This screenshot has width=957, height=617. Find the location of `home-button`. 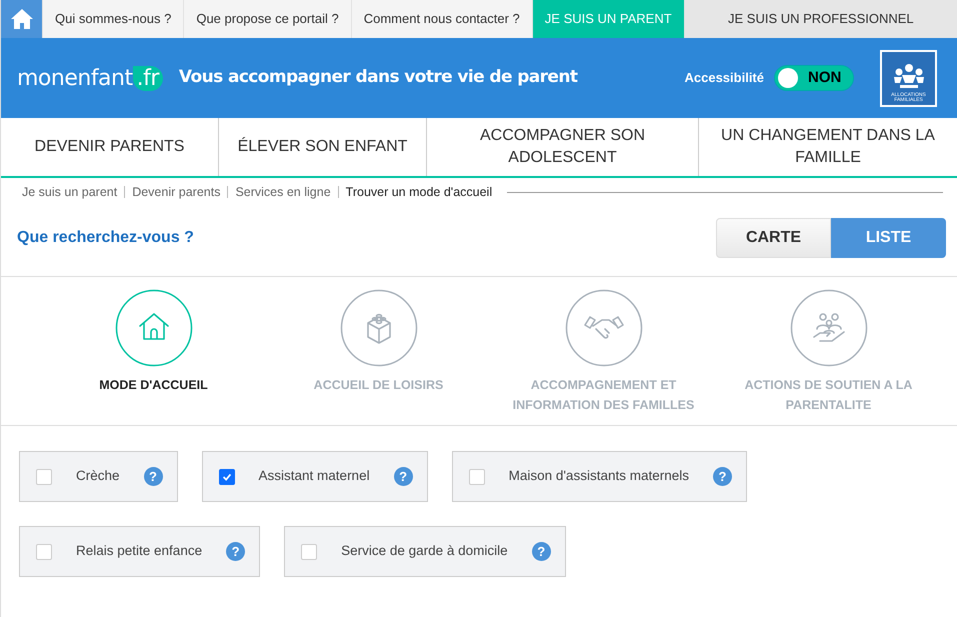

home-button is located at coordinates (21, 19).